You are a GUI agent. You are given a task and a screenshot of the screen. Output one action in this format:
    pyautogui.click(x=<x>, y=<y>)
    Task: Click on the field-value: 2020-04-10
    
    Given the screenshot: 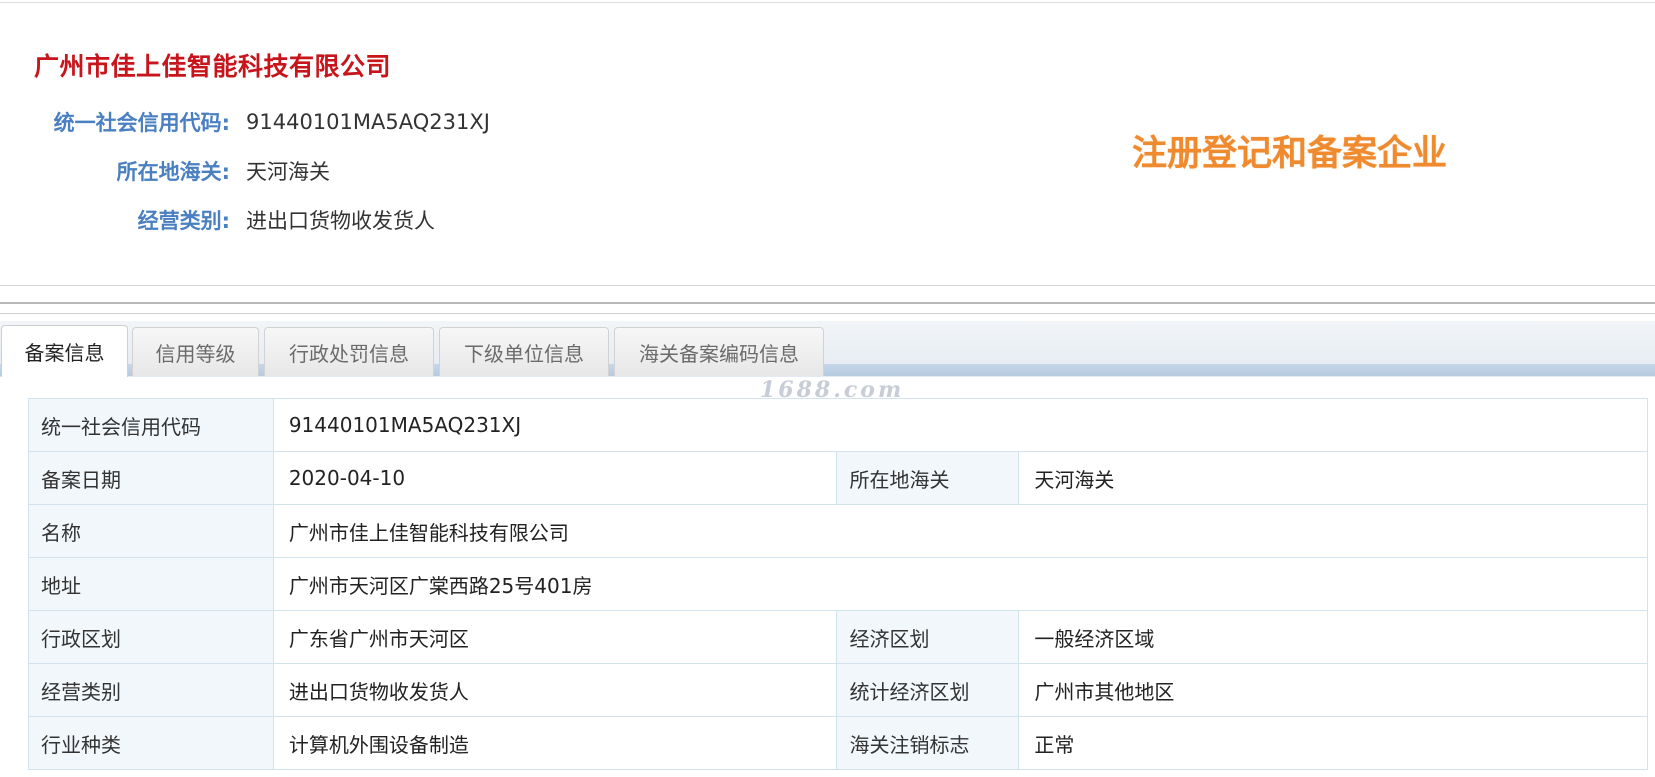 What is the action you would take?
    pyautogui.click(x=555, y=478)
    